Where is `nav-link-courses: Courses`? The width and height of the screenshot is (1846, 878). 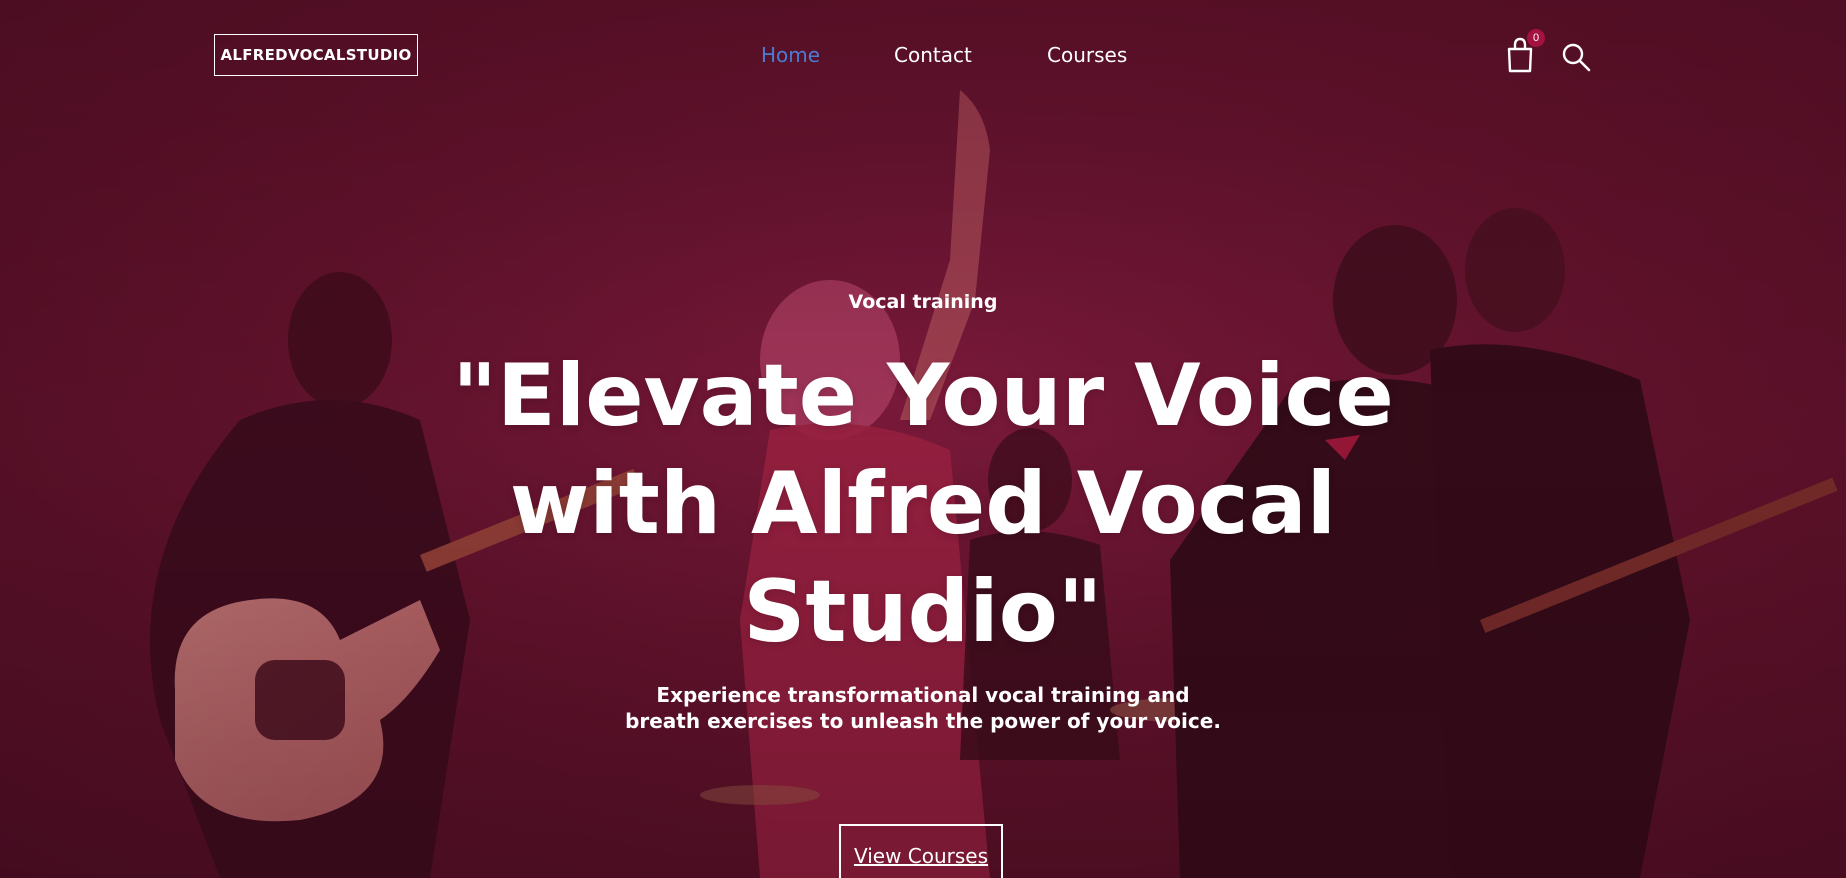
nav-link-courses: Courses is located at coordinates (1087, 55).